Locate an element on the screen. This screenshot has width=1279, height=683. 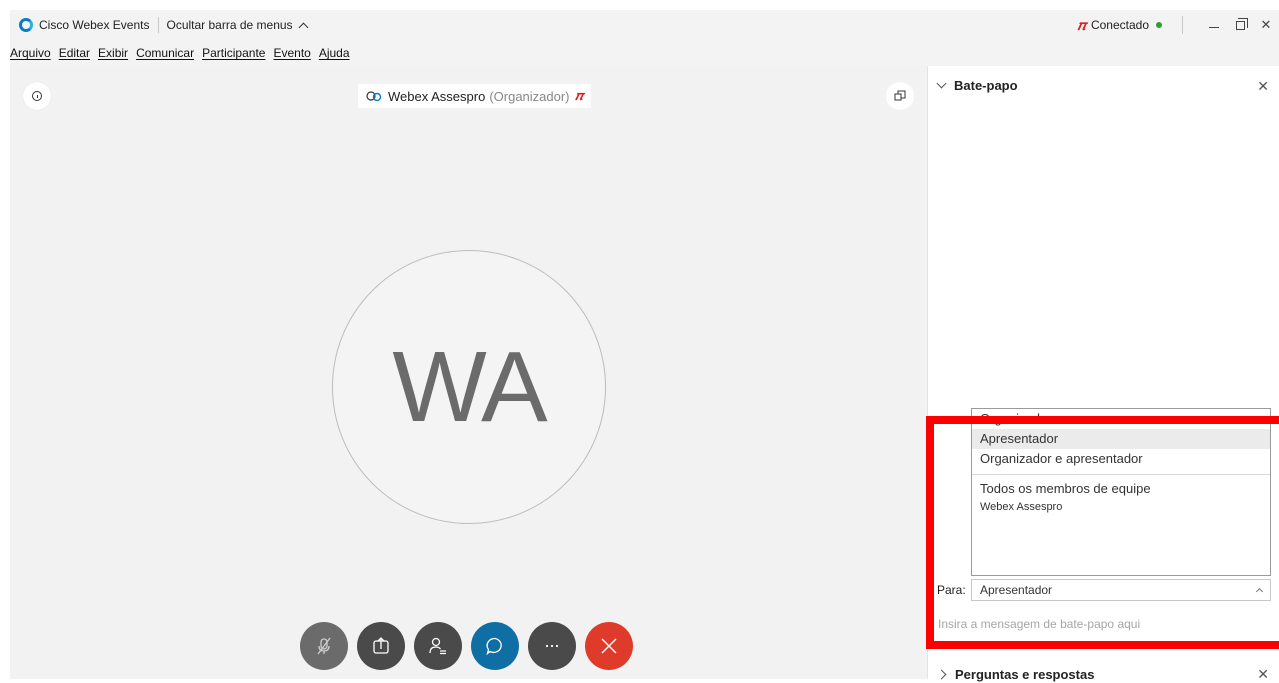
more-options-button is located at coordinates (552, 646).